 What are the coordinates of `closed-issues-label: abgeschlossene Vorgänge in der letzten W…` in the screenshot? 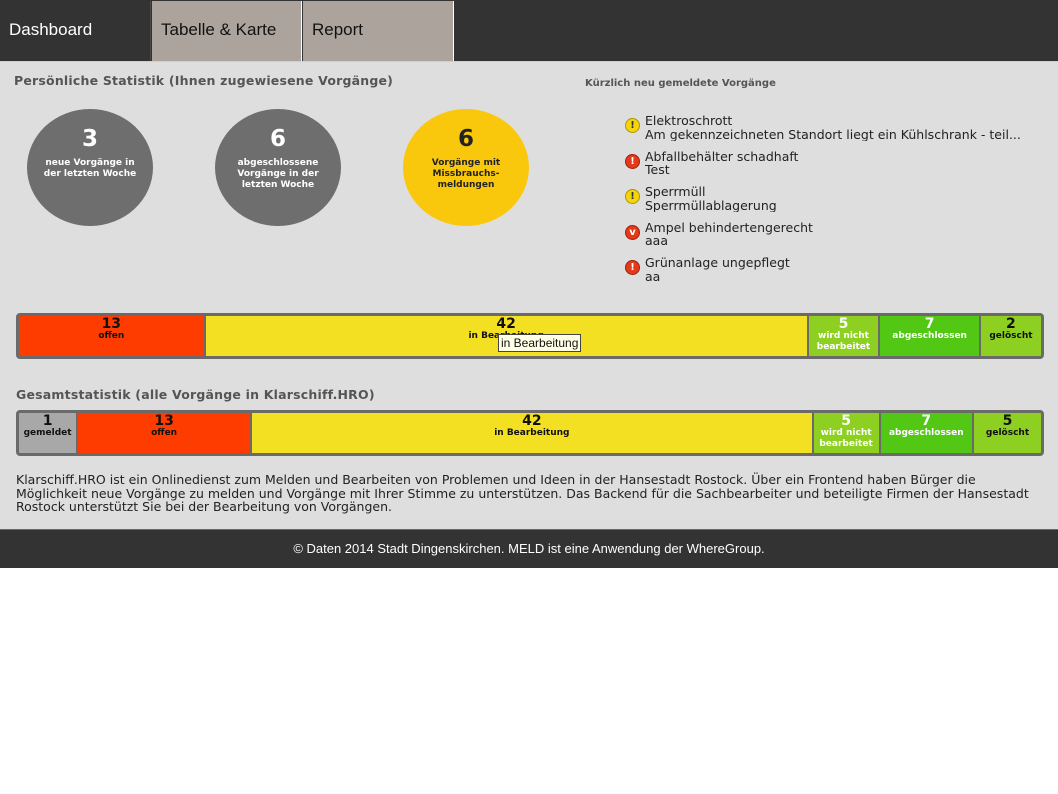 It's located at (278, 174).